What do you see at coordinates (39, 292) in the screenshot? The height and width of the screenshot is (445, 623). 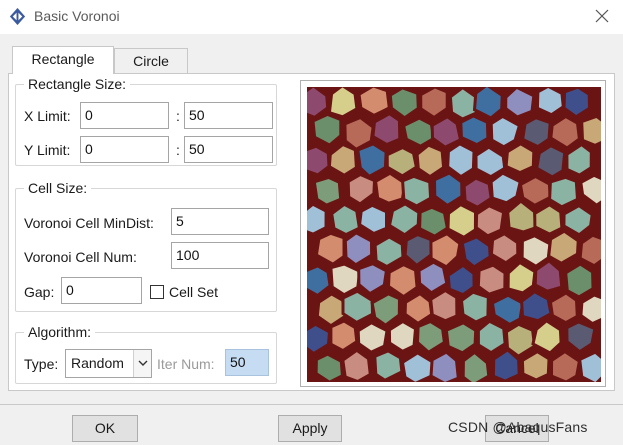 I see `gap-label: Gap:` at bounding box center [39, 292].